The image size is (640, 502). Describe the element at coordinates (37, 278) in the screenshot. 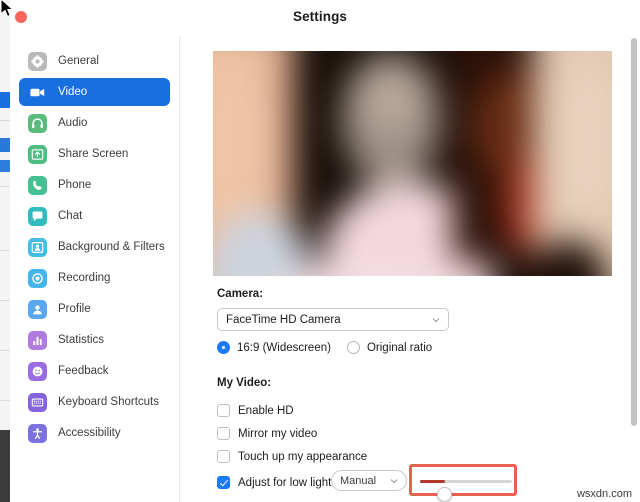

I see `record-circle-icon` at that location.